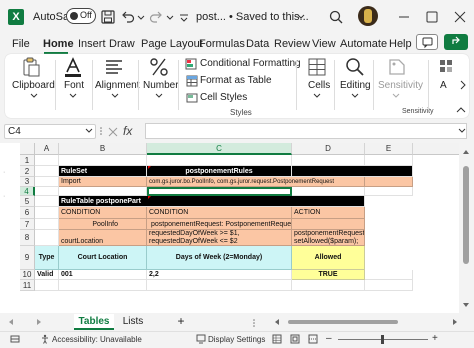 The image size is (474, 348). Describe the element at coordinates (33, 85) in the screenshot. I see `clipboard-button: Clipboard` at that location.